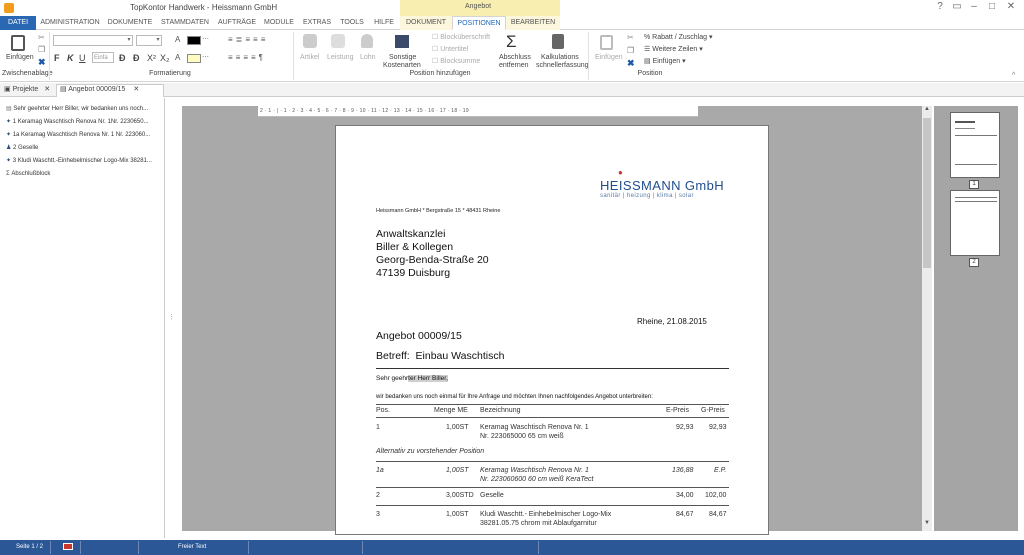 The width and height of the screenshot is (1024, 555). What do you see at coordinates (685, 495) in the screenshot?
I see `row-epreis: 34,00` at bounding box center [685, 495].